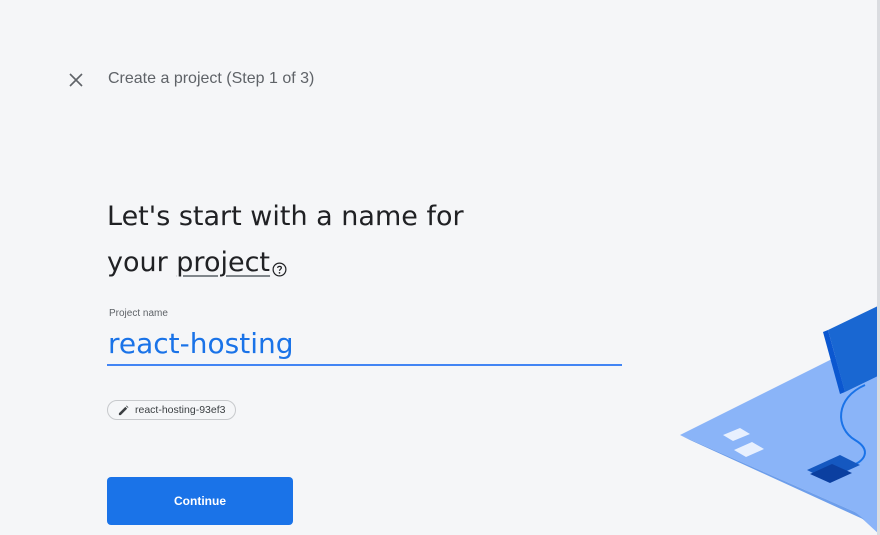  I want to click on decorative-illustration, so click(780, 420).